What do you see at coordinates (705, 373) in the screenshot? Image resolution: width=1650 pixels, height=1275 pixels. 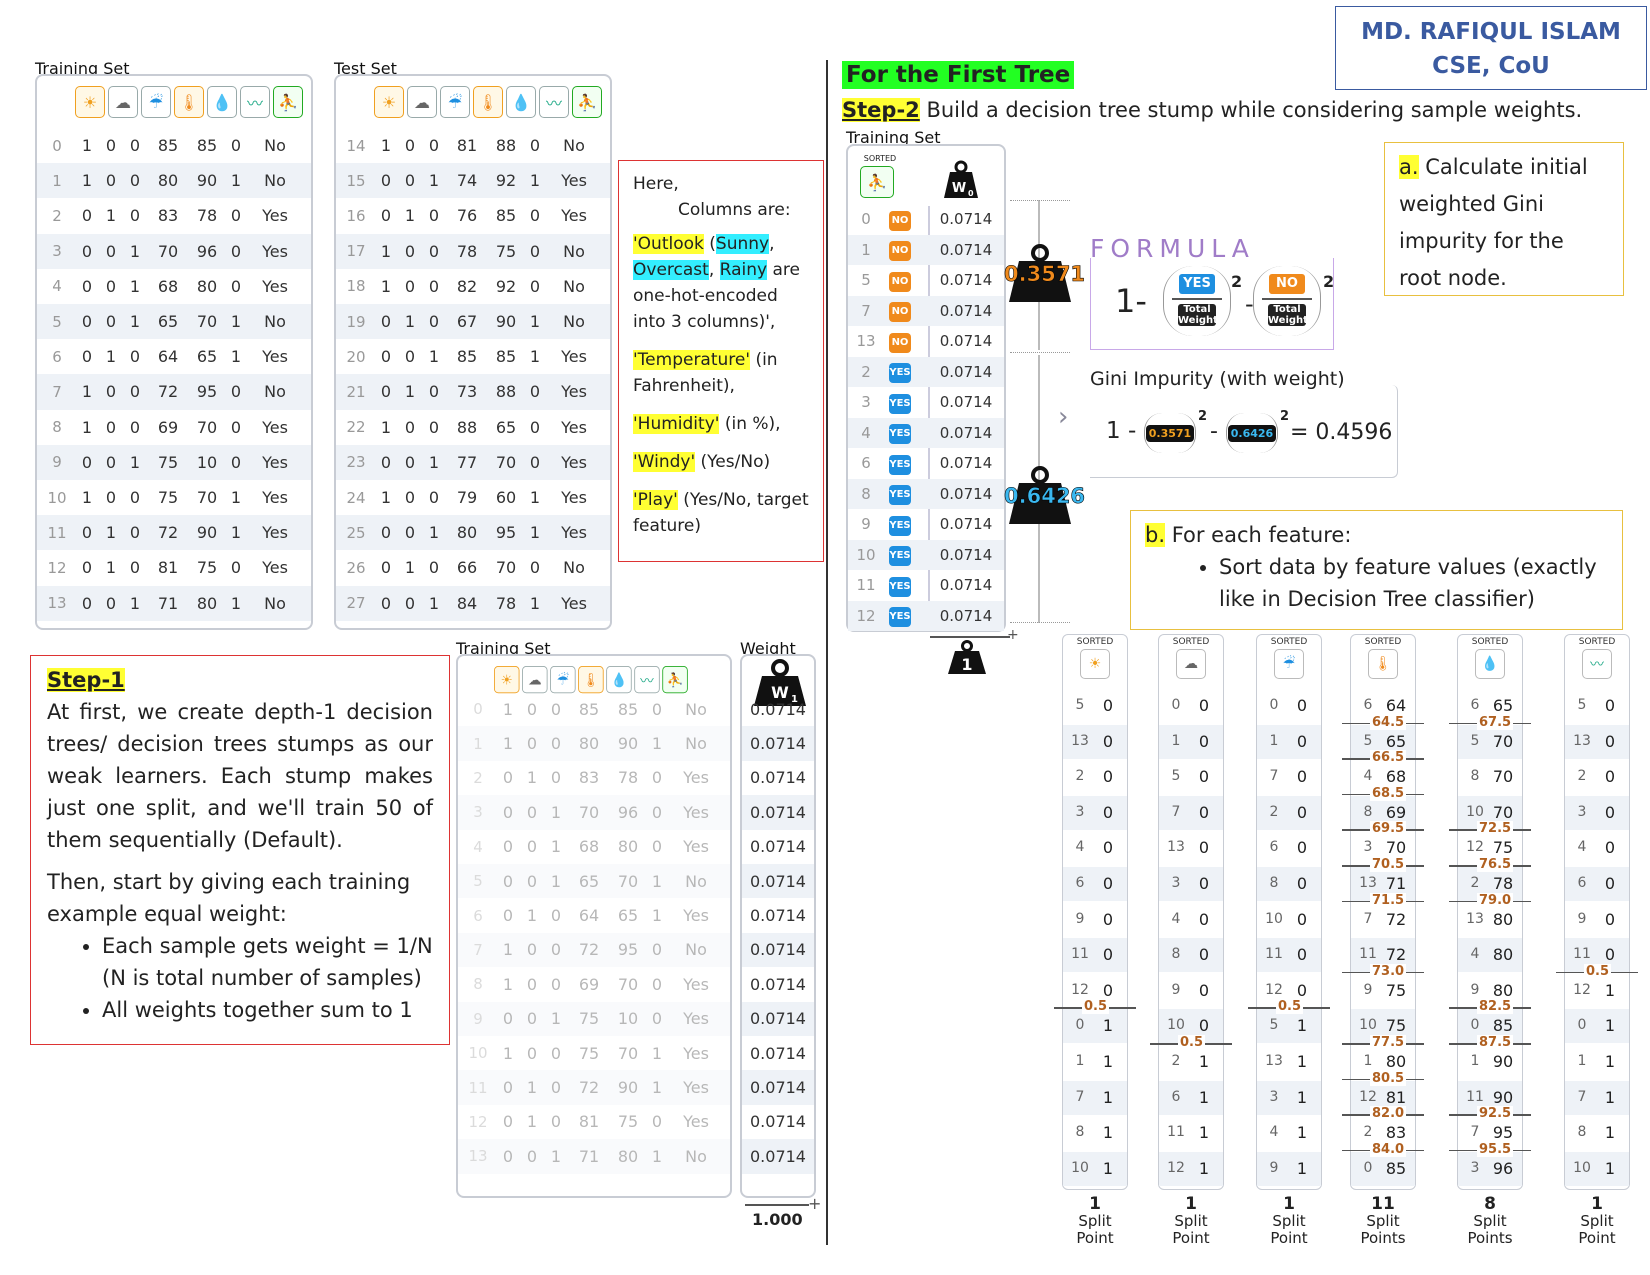 I see `note-temperature: 'Temperature' (in Fahrenheit),` at bounding box center [705, 373].